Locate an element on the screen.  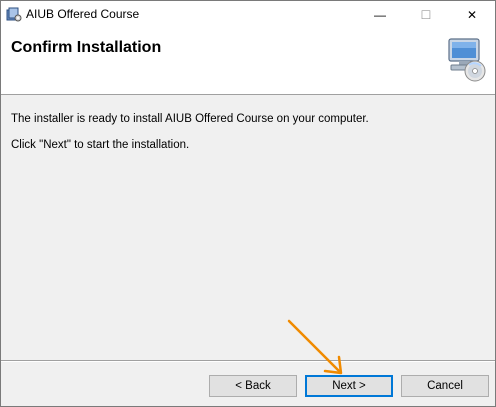
close-button: ✕ is located at coordinates (472, 15).